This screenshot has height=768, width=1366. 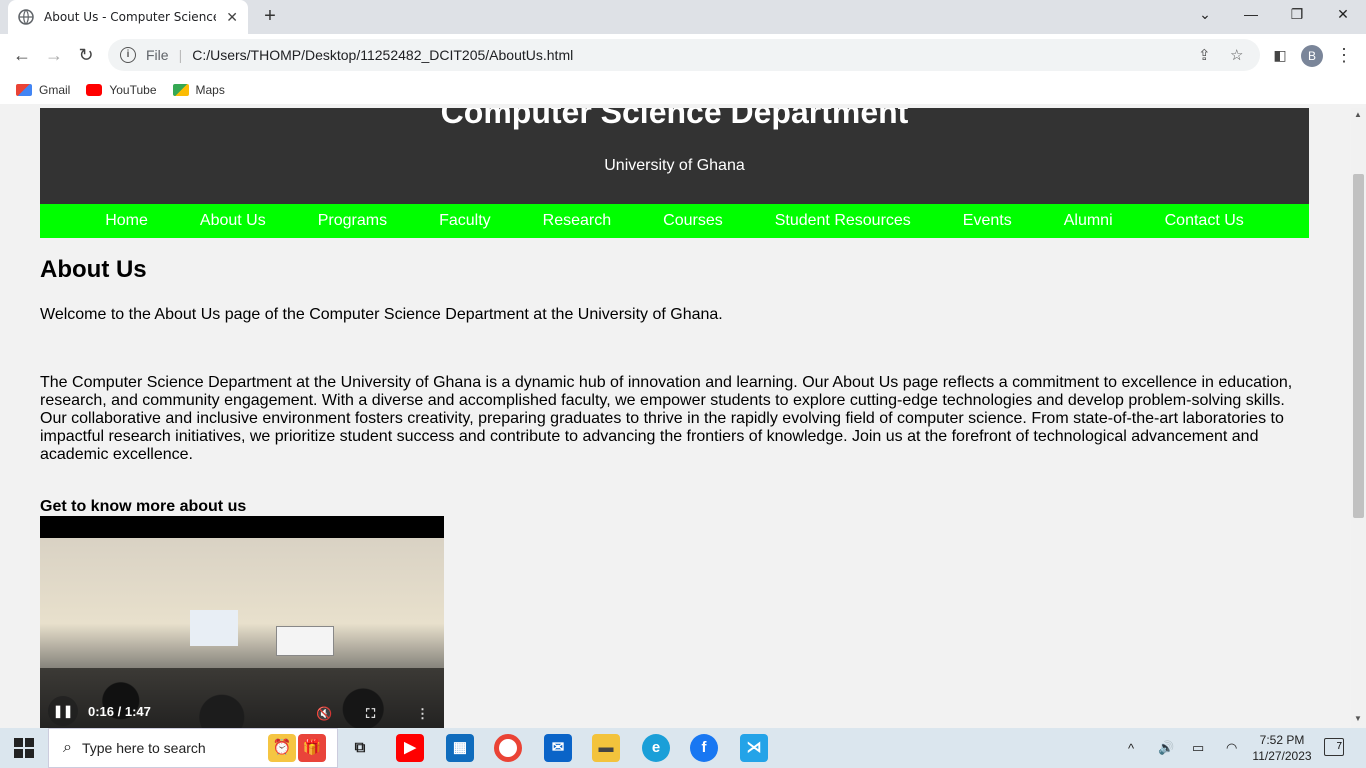 What do you see at coordinates (577, 221) in the screenshot?
I see `nav-research: Research` at bounding box center [577, 221].